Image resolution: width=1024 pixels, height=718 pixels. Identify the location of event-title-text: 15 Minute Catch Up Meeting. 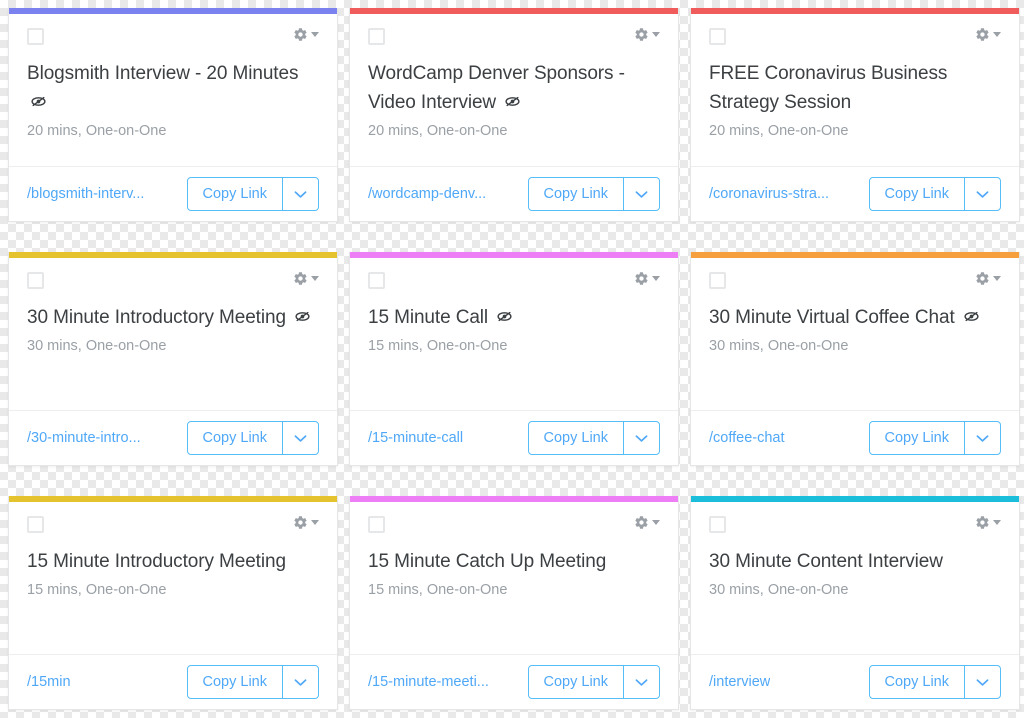
(487, 561).